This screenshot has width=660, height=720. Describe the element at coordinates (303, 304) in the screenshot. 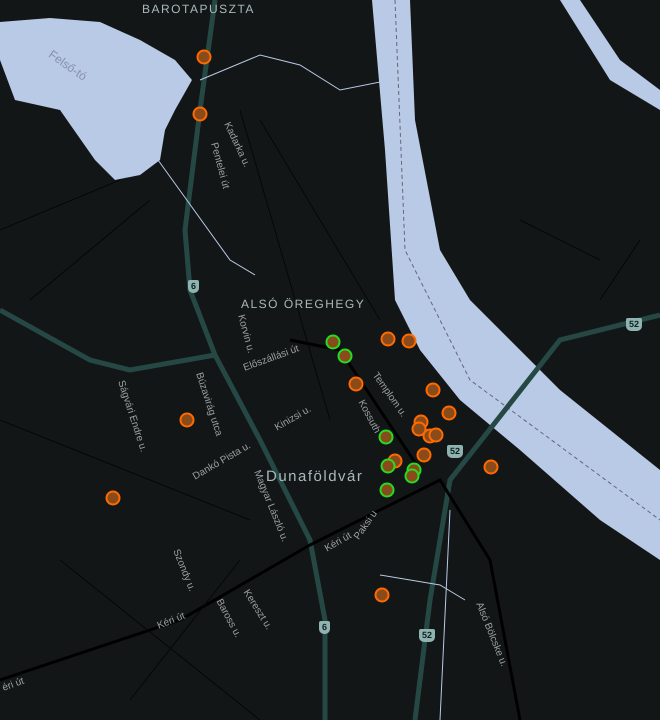

I see `place-label: ALSÓ ÖREGHEGY` at that location.